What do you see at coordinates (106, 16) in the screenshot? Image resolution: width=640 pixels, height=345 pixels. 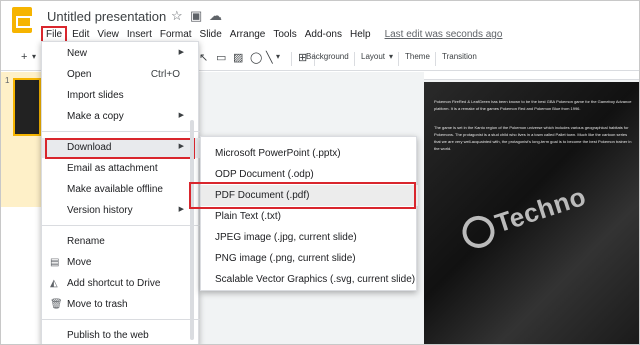 I see `document-title: Untitled presentation` at bounding box center [106, 16].